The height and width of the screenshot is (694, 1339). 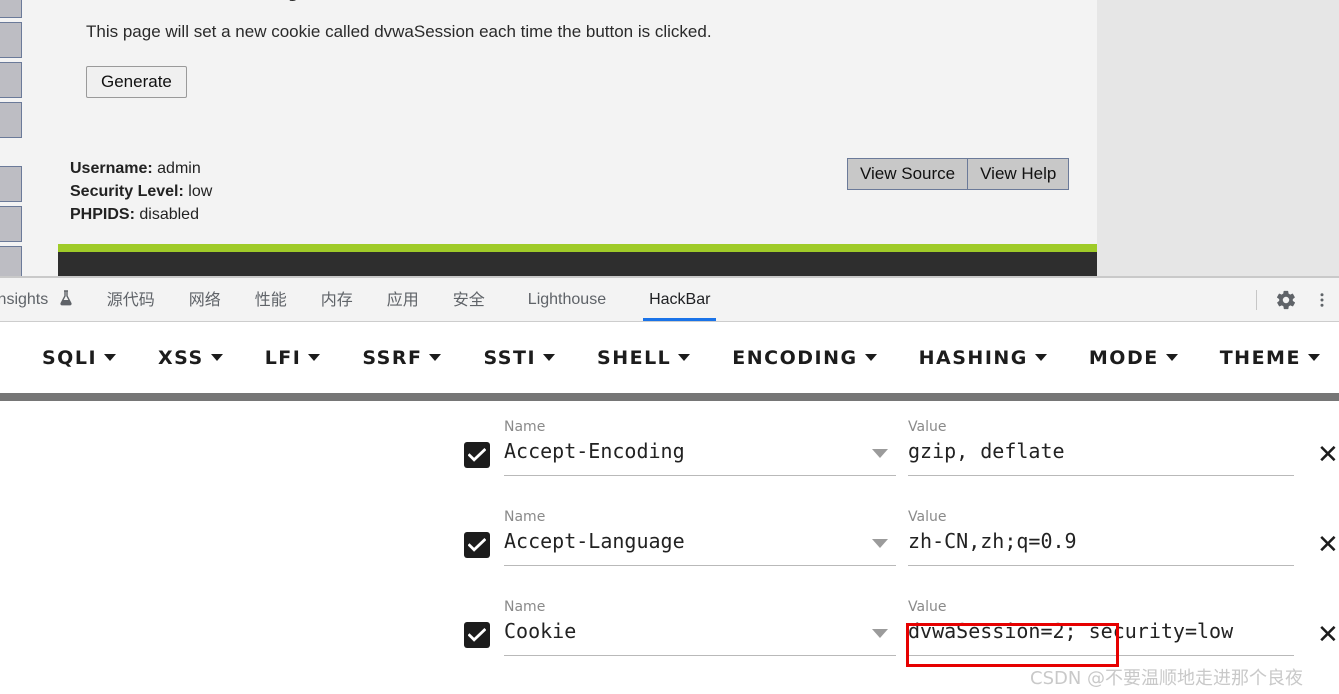 What do you see at coordinates (680, 299) in the screenshot?
I see `tab-hackbar: HackBar` at bounding box center [680, 299].